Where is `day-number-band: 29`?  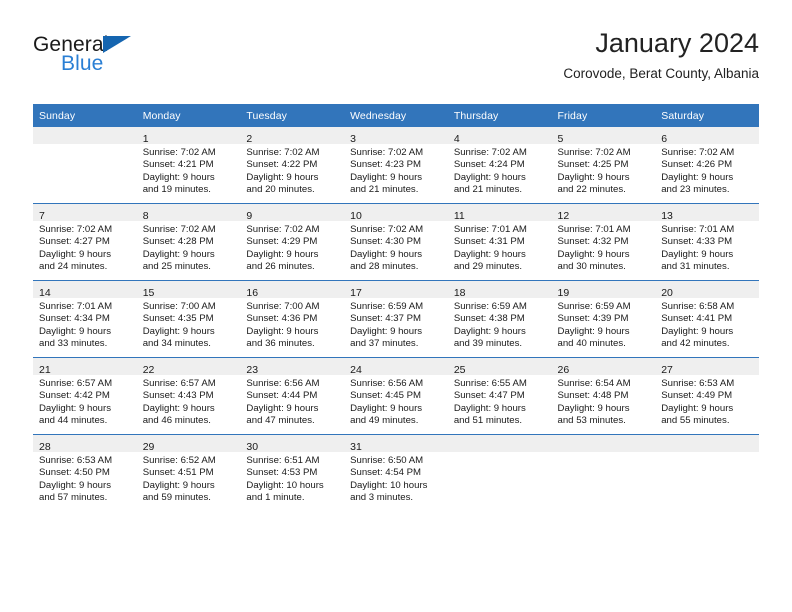 day-number-band: 29 is located at coordinates (188, 444).